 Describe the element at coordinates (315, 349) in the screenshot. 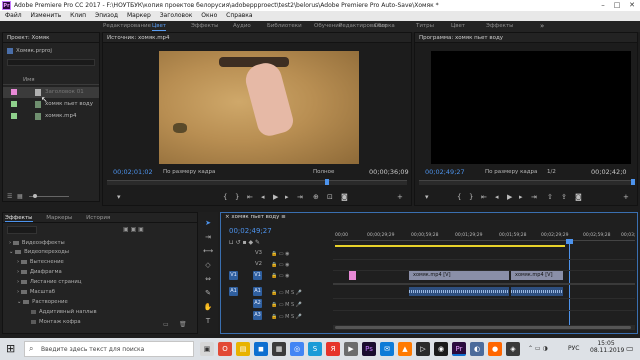

I see `skype-icon: S` at that location.